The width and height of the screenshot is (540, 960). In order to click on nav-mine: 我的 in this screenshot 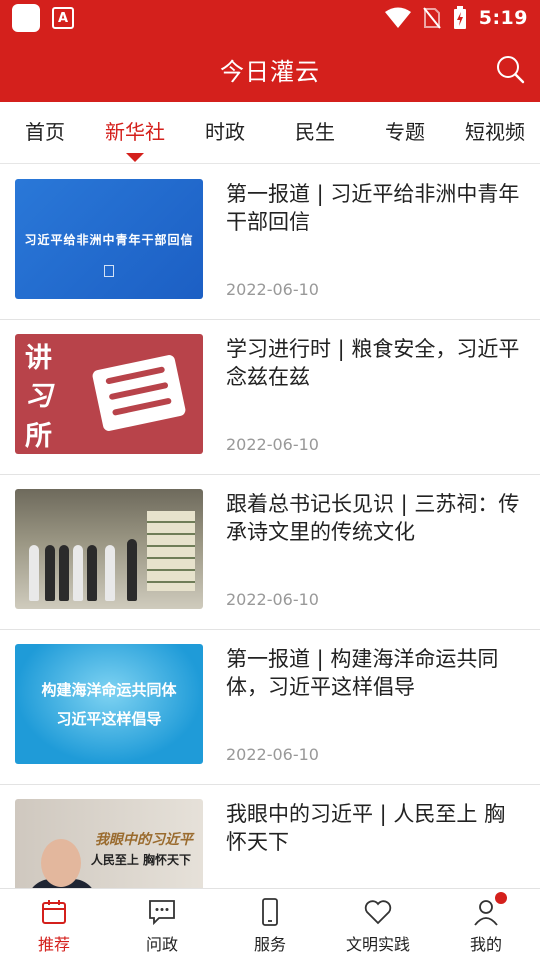, I will do `click(486, 924)`.